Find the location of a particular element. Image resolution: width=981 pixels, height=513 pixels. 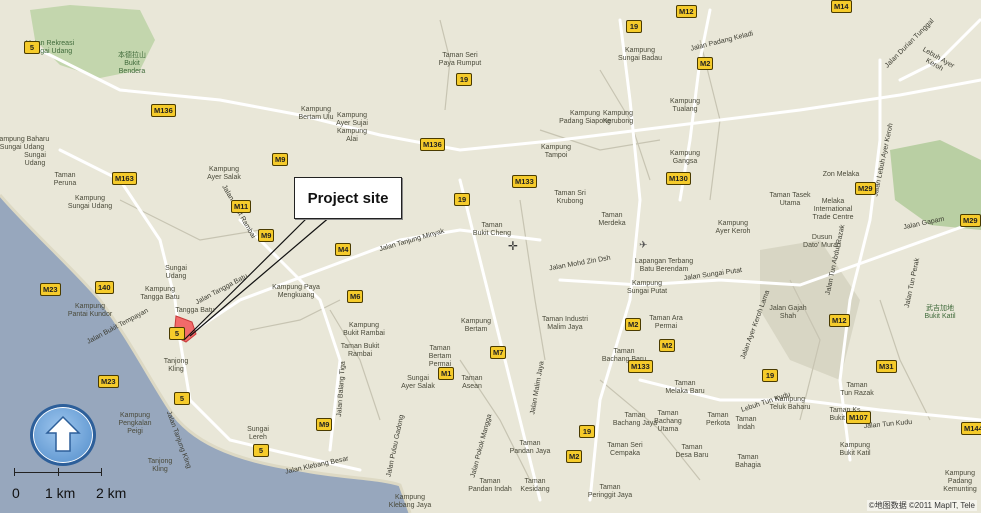

route-shield: M1 is located at coordinates (446, 373).